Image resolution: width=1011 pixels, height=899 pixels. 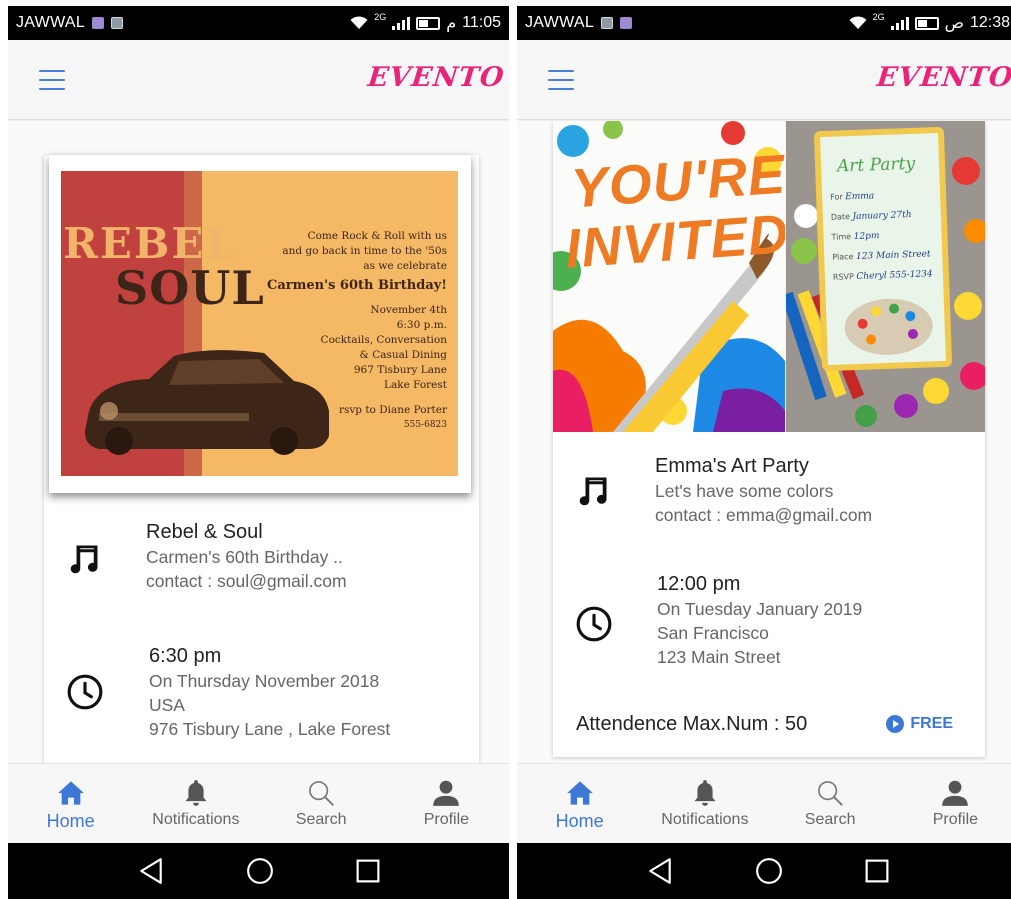 I want to click on am-pm: ص, so click(x=954, y=23).